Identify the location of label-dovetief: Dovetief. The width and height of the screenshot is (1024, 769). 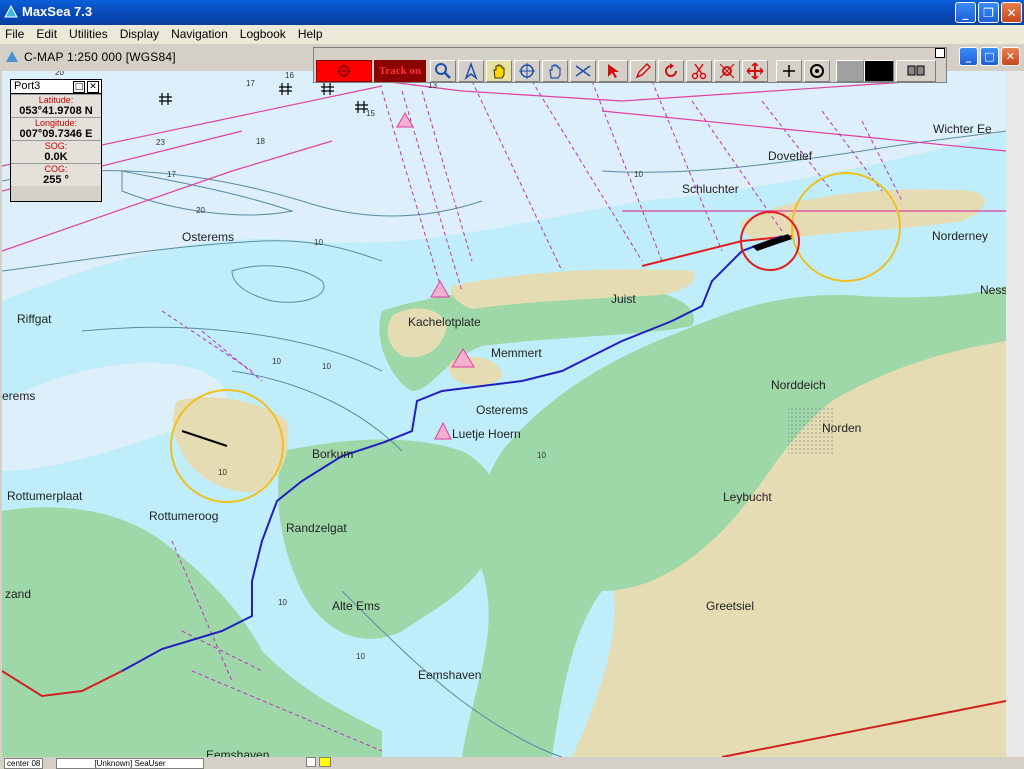
(790, 156).